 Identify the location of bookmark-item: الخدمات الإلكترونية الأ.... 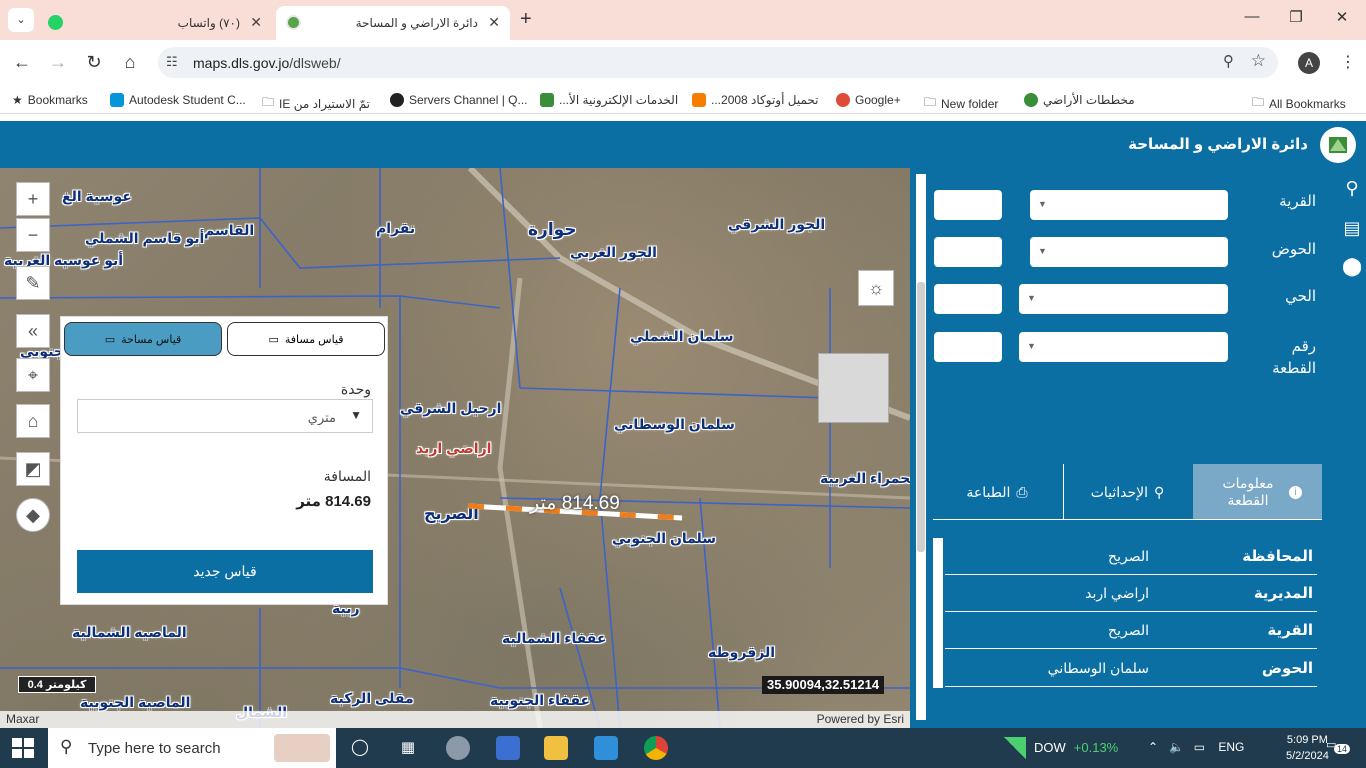
(609, 100).